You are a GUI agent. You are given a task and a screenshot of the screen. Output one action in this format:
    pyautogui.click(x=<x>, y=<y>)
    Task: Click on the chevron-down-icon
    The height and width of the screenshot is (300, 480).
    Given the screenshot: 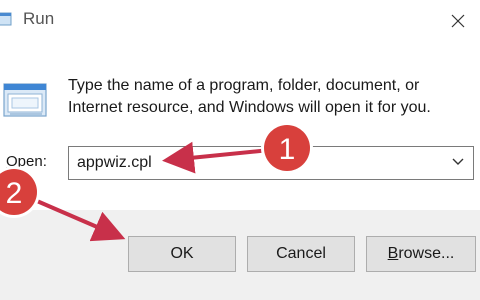 What is the action you would take?
    pyautogui.click(x=458, y=162)
    